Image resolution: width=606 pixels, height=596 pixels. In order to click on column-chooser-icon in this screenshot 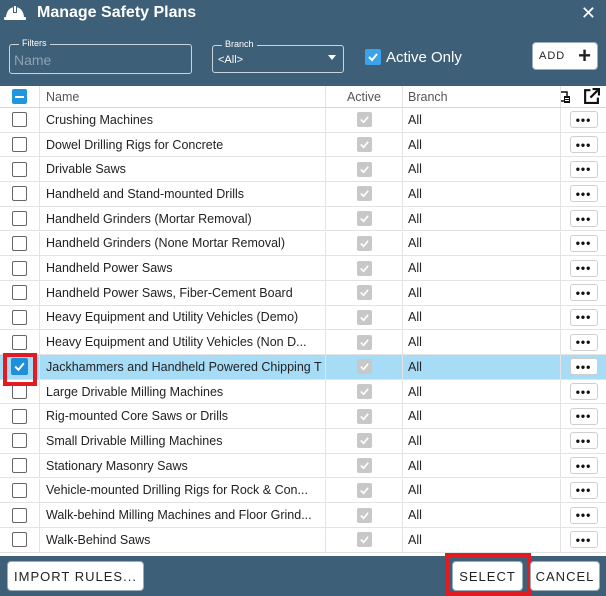, I will do `click(566, 97)`.